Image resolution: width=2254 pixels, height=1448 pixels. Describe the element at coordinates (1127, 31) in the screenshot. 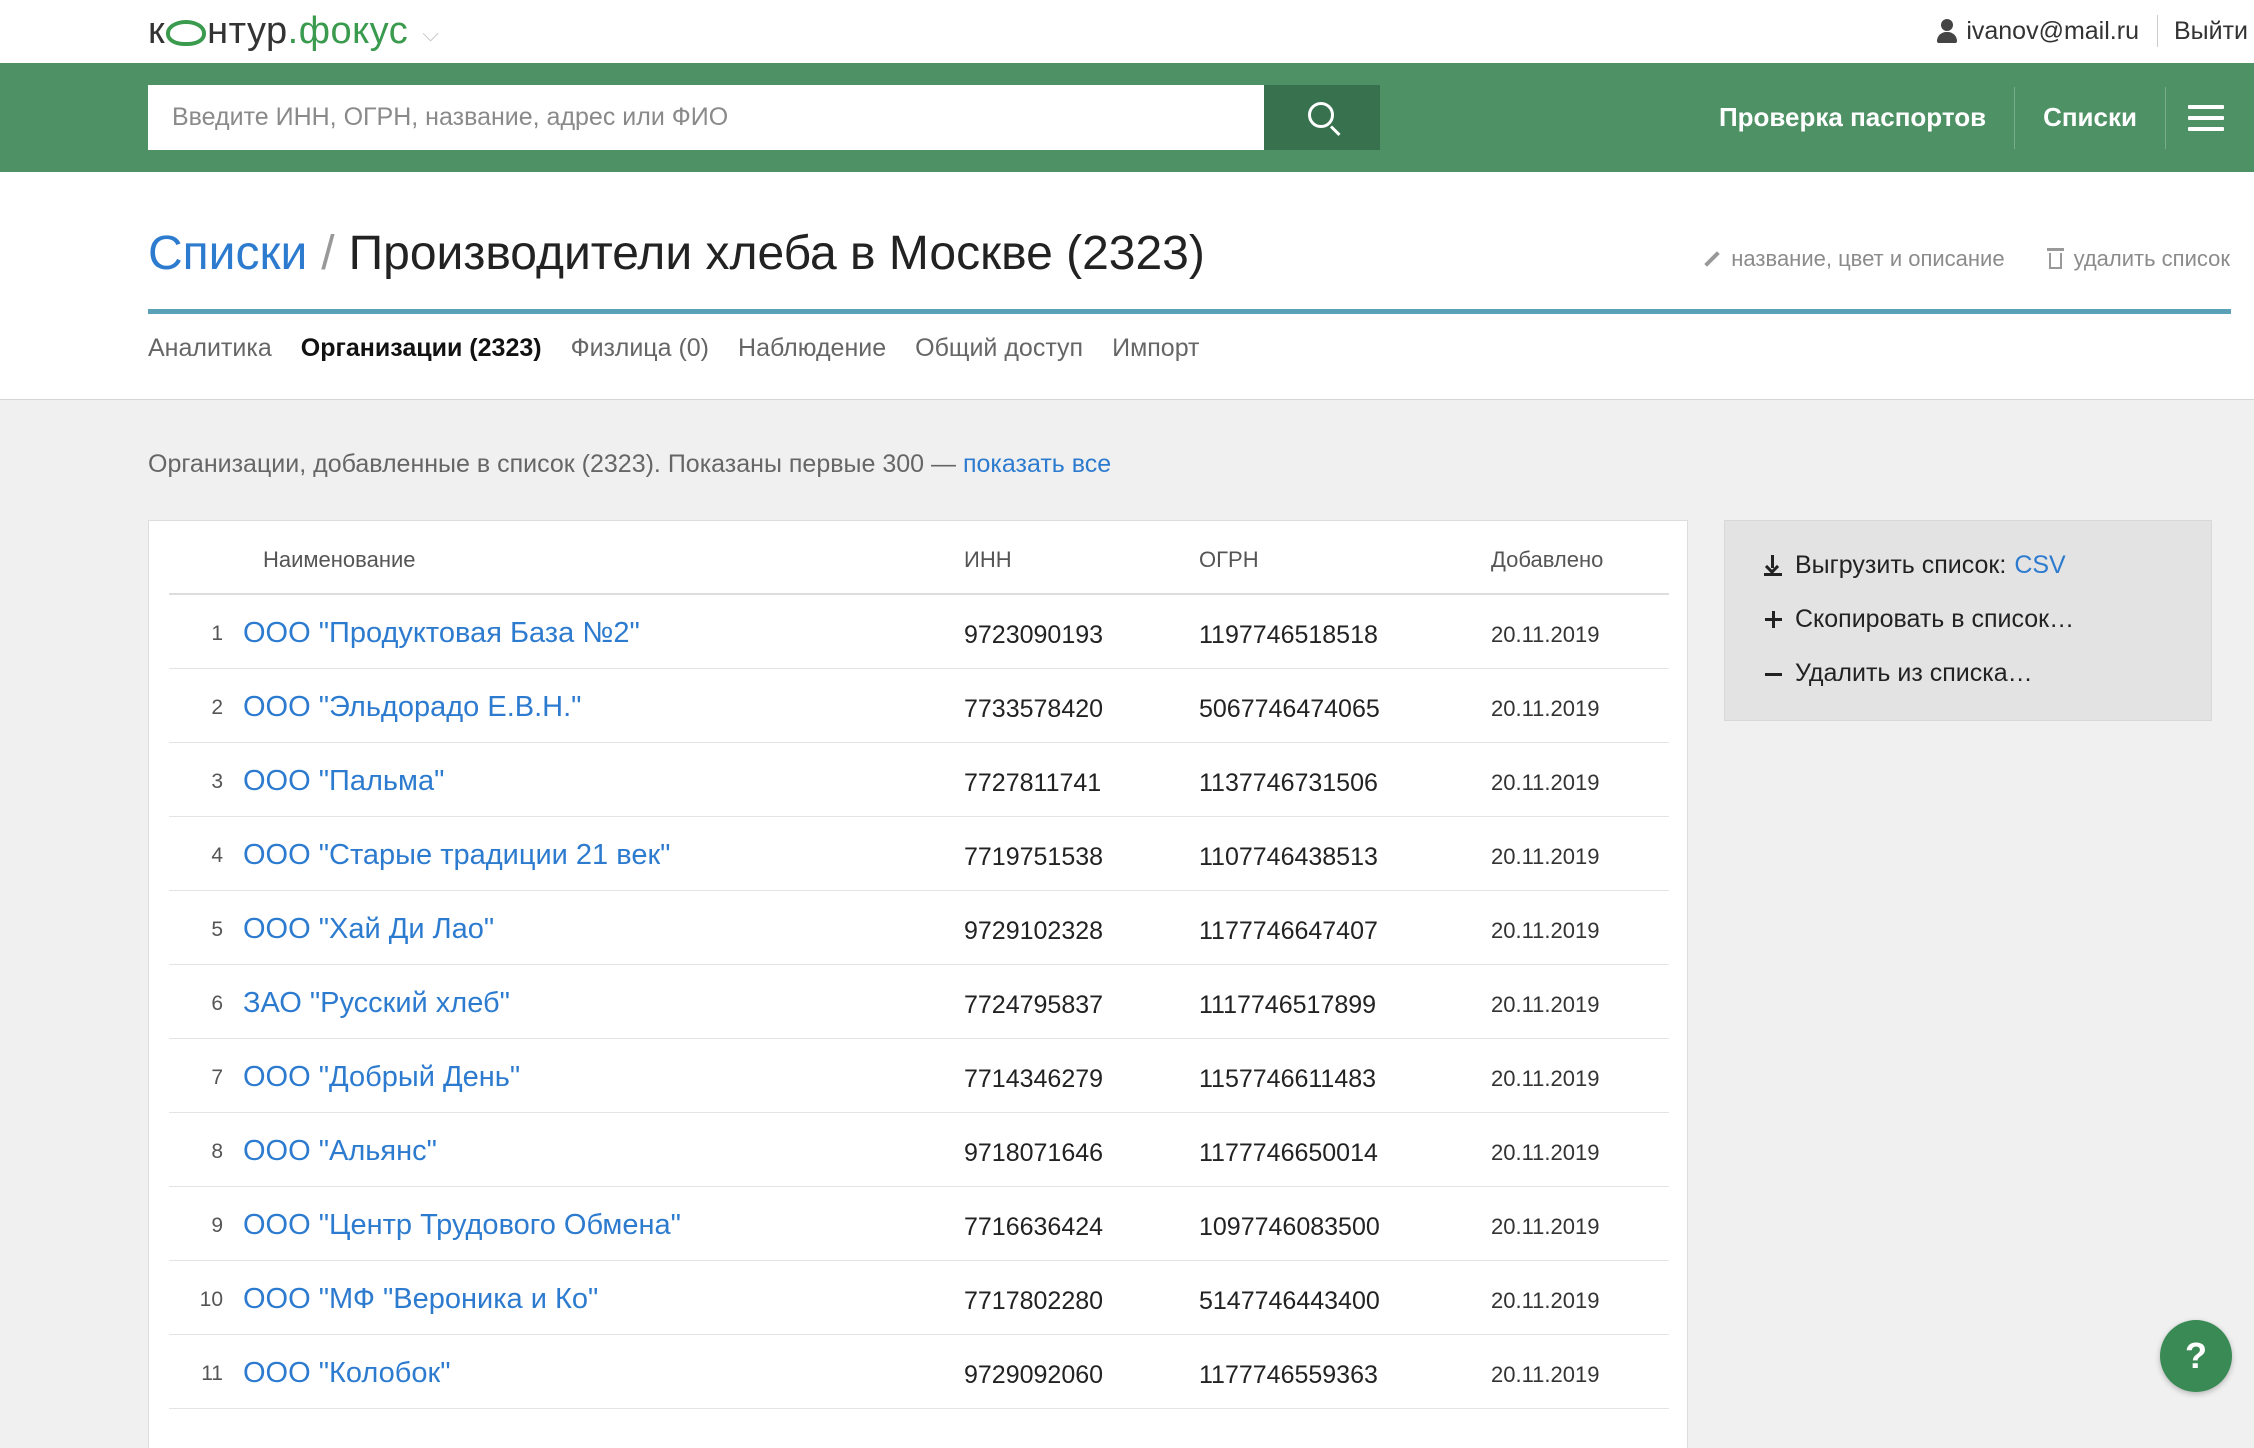

I see `top-bar: к нтур . фокус ⌵ ivanov@mail.ru Выйти` at that location.